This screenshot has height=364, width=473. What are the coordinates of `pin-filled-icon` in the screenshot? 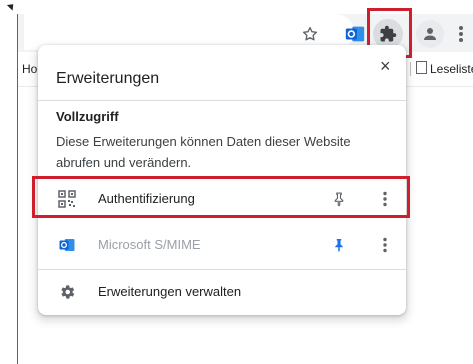 It's located at (339, 245).